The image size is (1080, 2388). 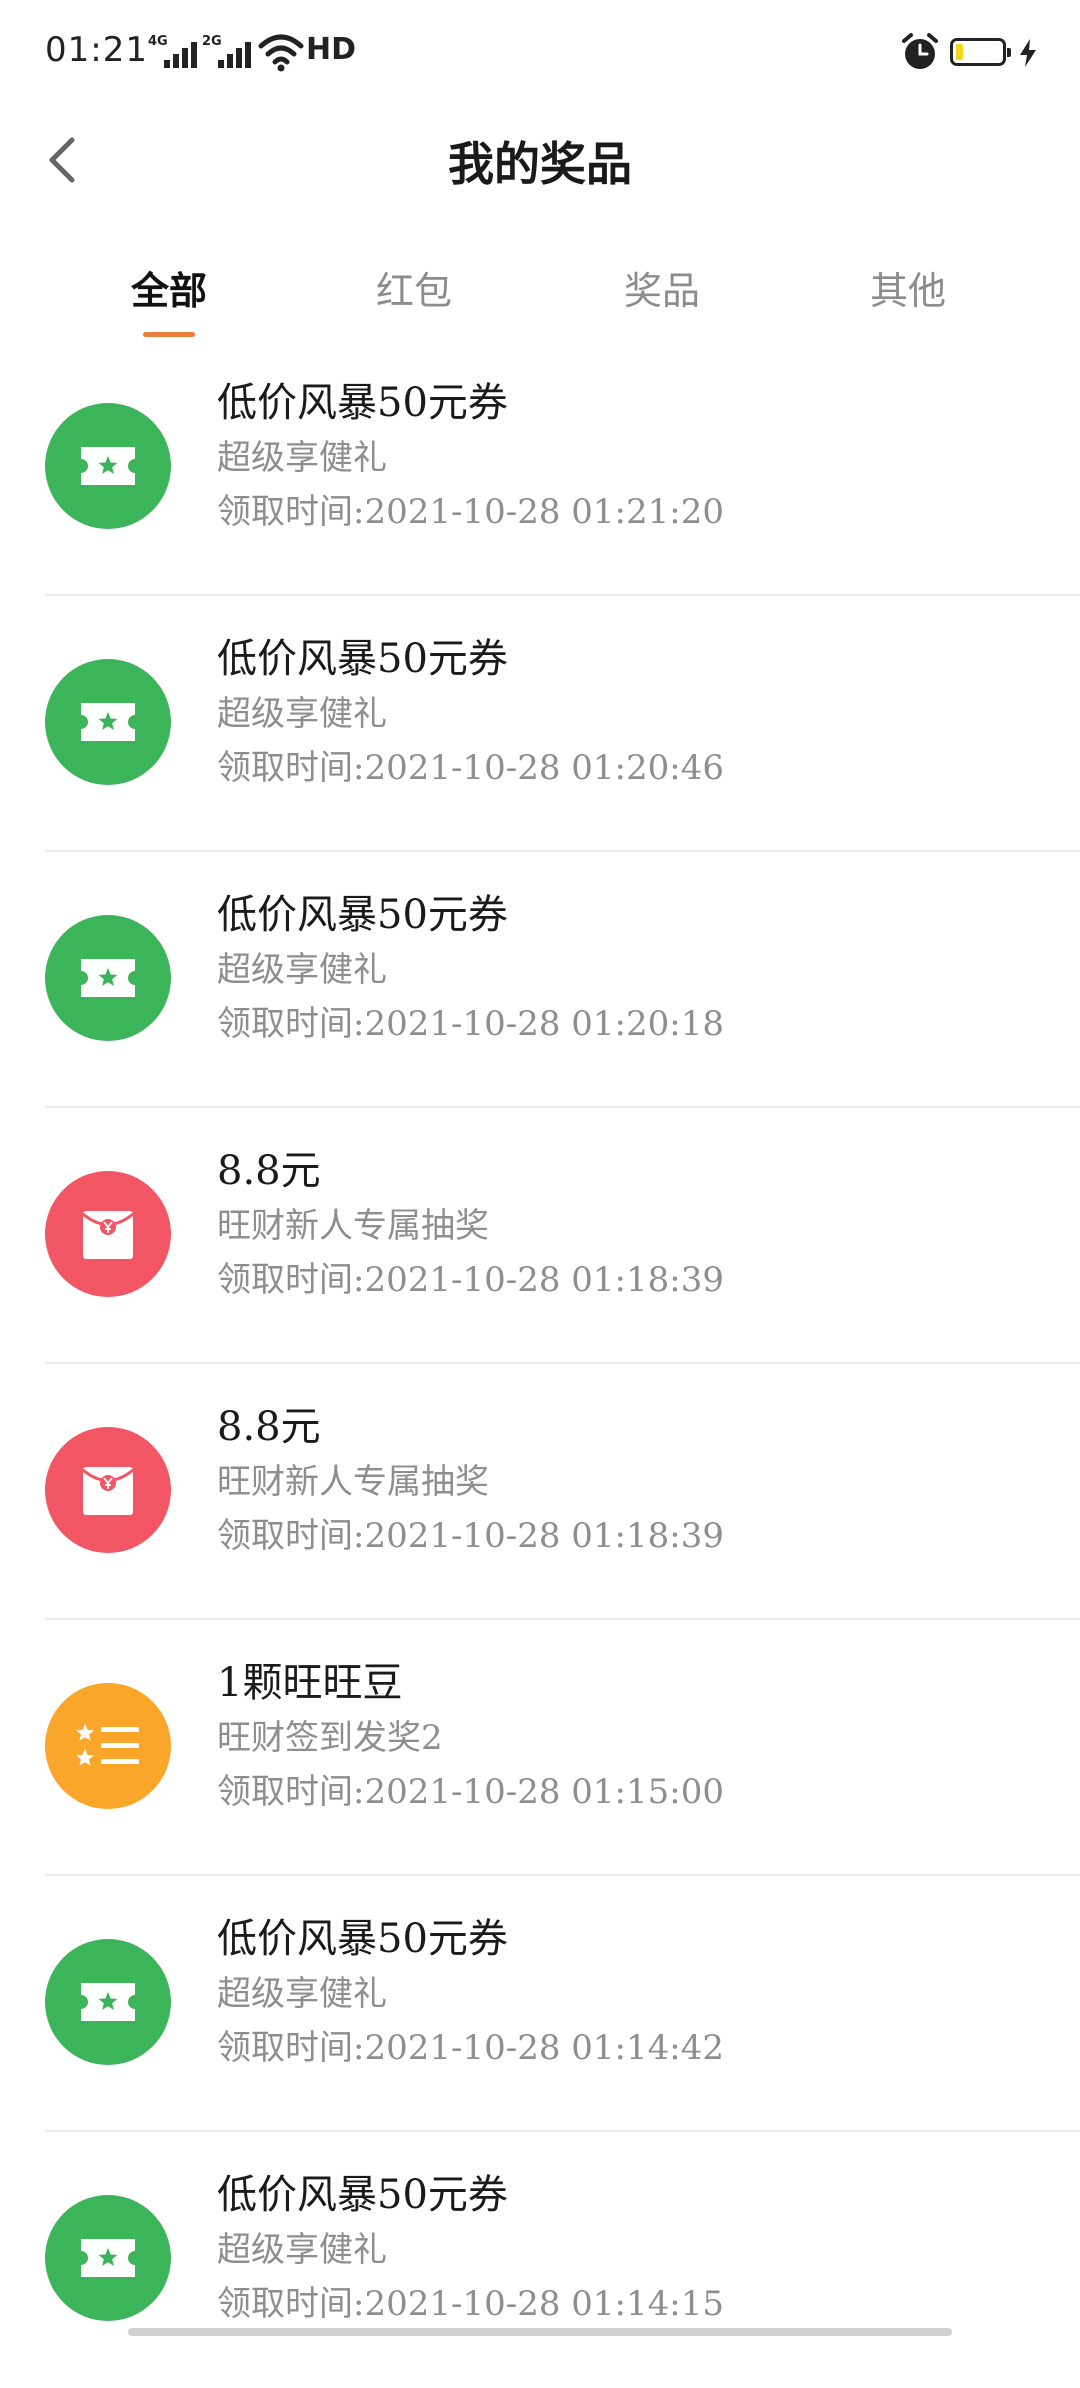 What do you see at coordinates (980, 52) in the screenshot?
I see `battery-icon` at bounding box center [980, 52].